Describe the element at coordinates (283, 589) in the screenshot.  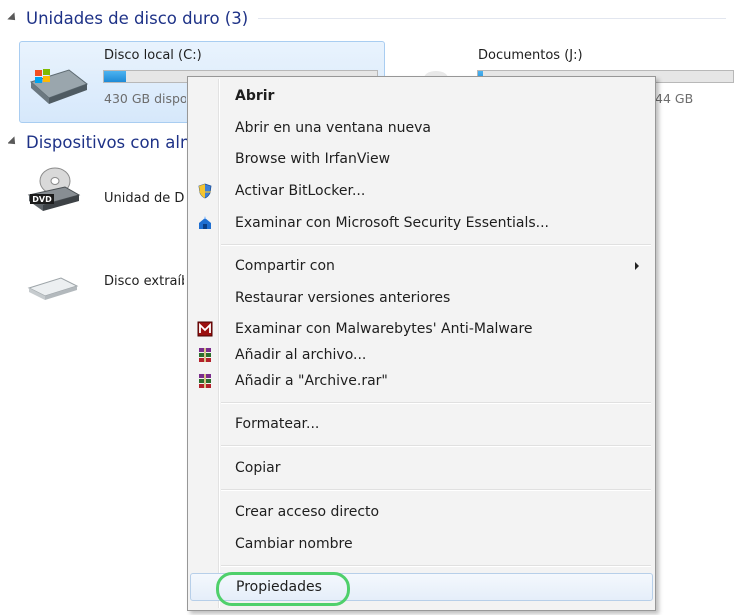
I see `highlight-ring-propiedades` at that location.